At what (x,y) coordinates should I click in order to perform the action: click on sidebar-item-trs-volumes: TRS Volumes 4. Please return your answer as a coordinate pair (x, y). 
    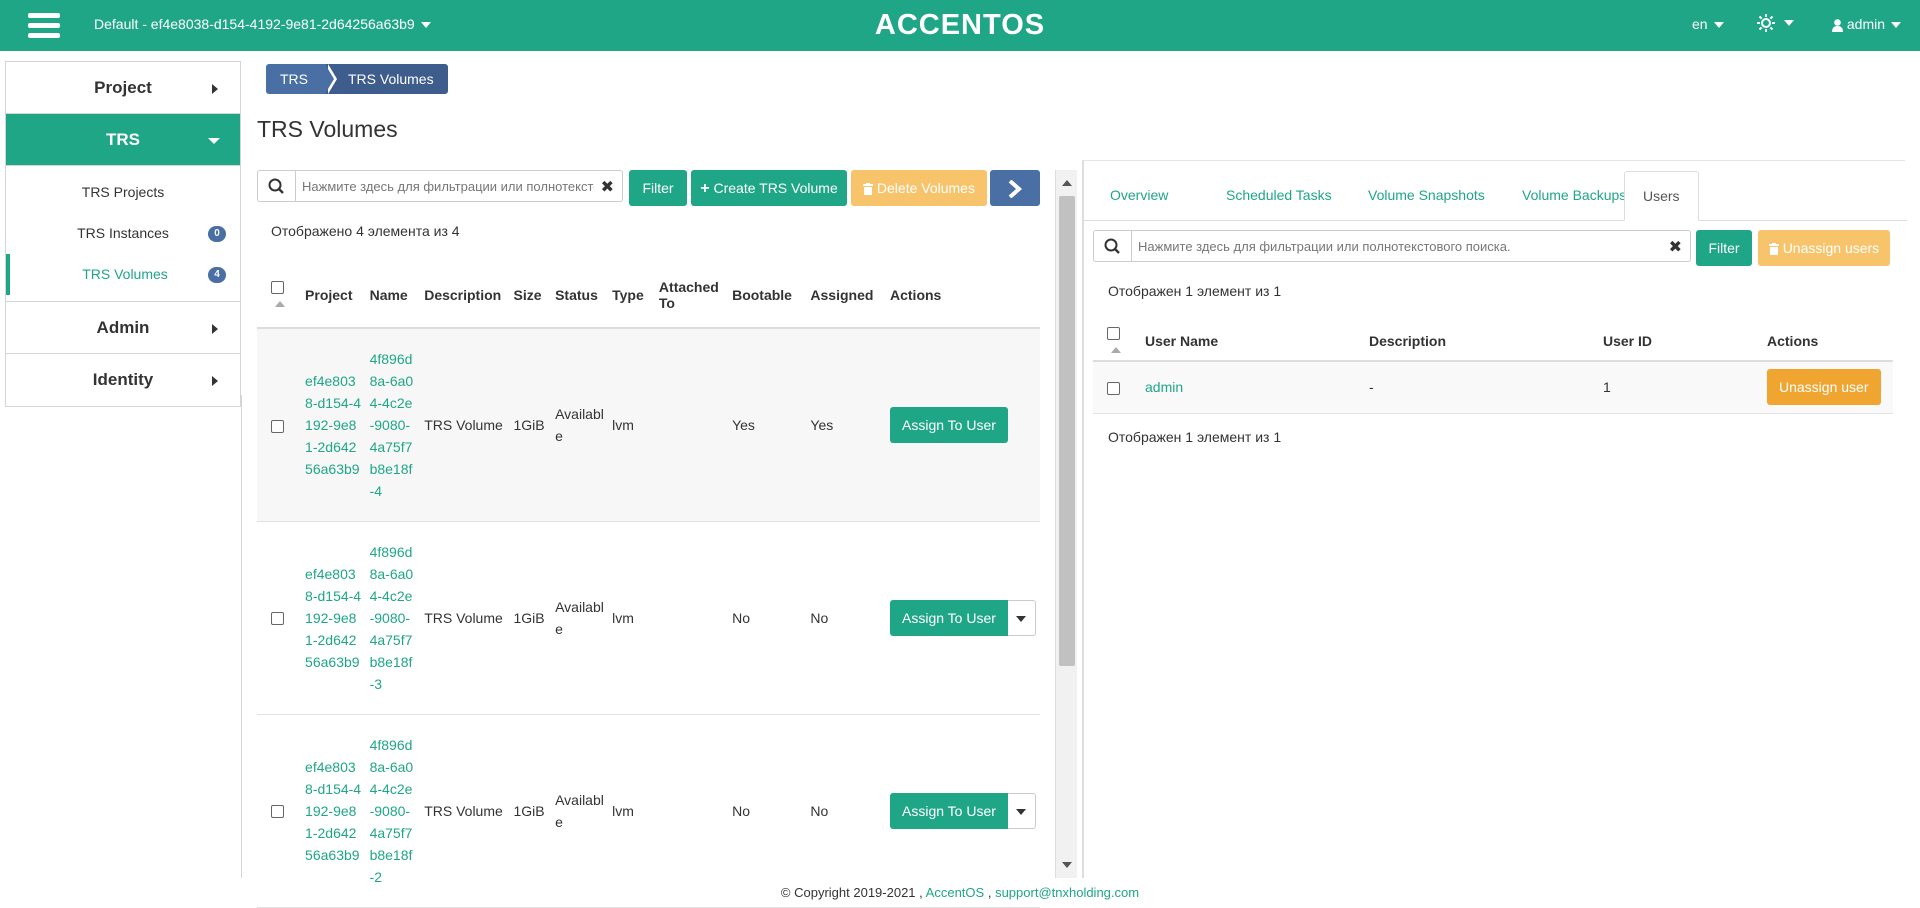
    Looking at the image, I should click on (123, 274).